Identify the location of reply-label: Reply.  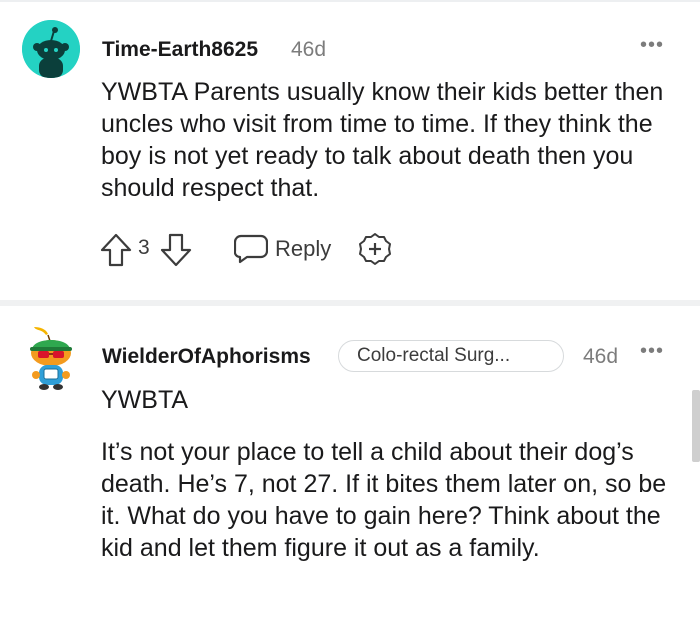
(303, 248).